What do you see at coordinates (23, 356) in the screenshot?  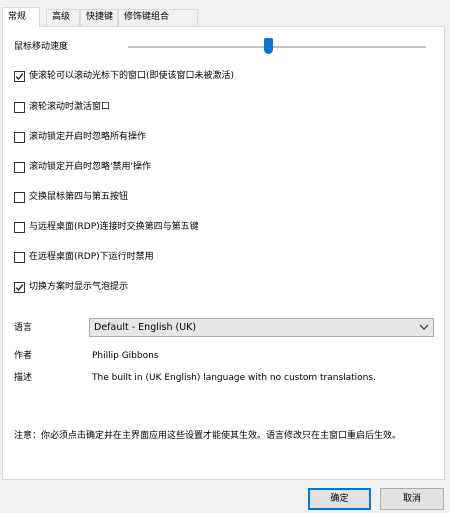 I see `author-label: 作者` at bounding box center [23, 356].